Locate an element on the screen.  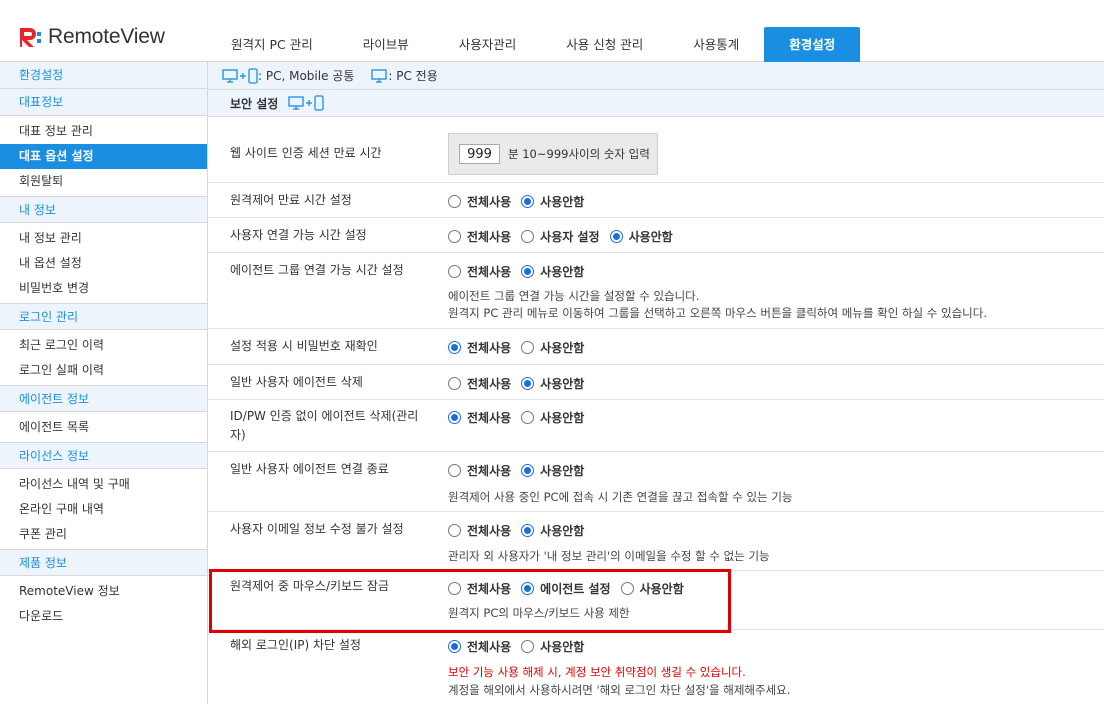
sidebar-item-license-purchase: 라이선스 내역 및 구매 is located at coordinates (103, 484).